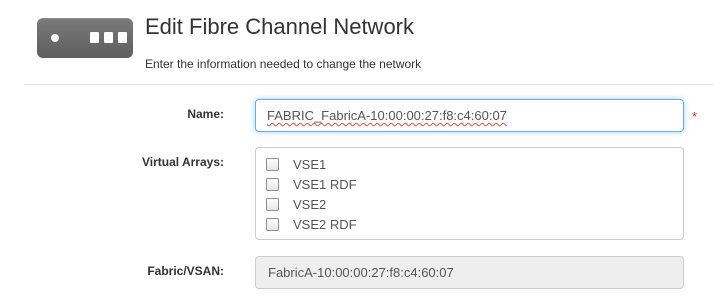 The width and height of the screenshot is (714, 300). I want to click on fabric-vsan-field: FabricA-10:00:00:27:f8:c4:60:07, so click(469, 272).